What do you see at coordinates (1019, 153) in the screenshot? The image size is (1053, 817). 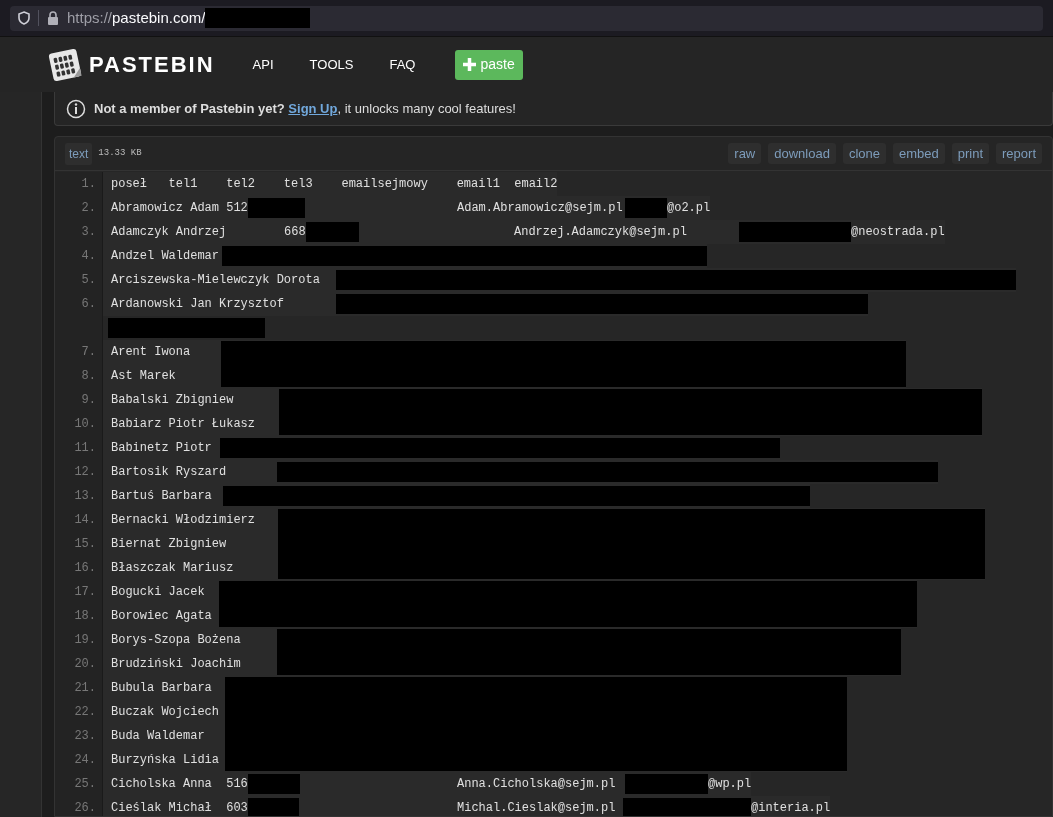 I see `paste-action-button: report` at bounding box center [1019, 153].